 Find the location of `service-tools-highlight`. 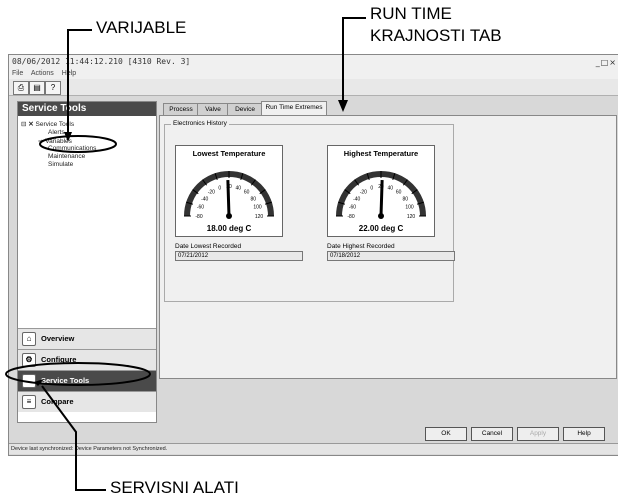

service-tools-highlight is located at coordinates (78, 374).